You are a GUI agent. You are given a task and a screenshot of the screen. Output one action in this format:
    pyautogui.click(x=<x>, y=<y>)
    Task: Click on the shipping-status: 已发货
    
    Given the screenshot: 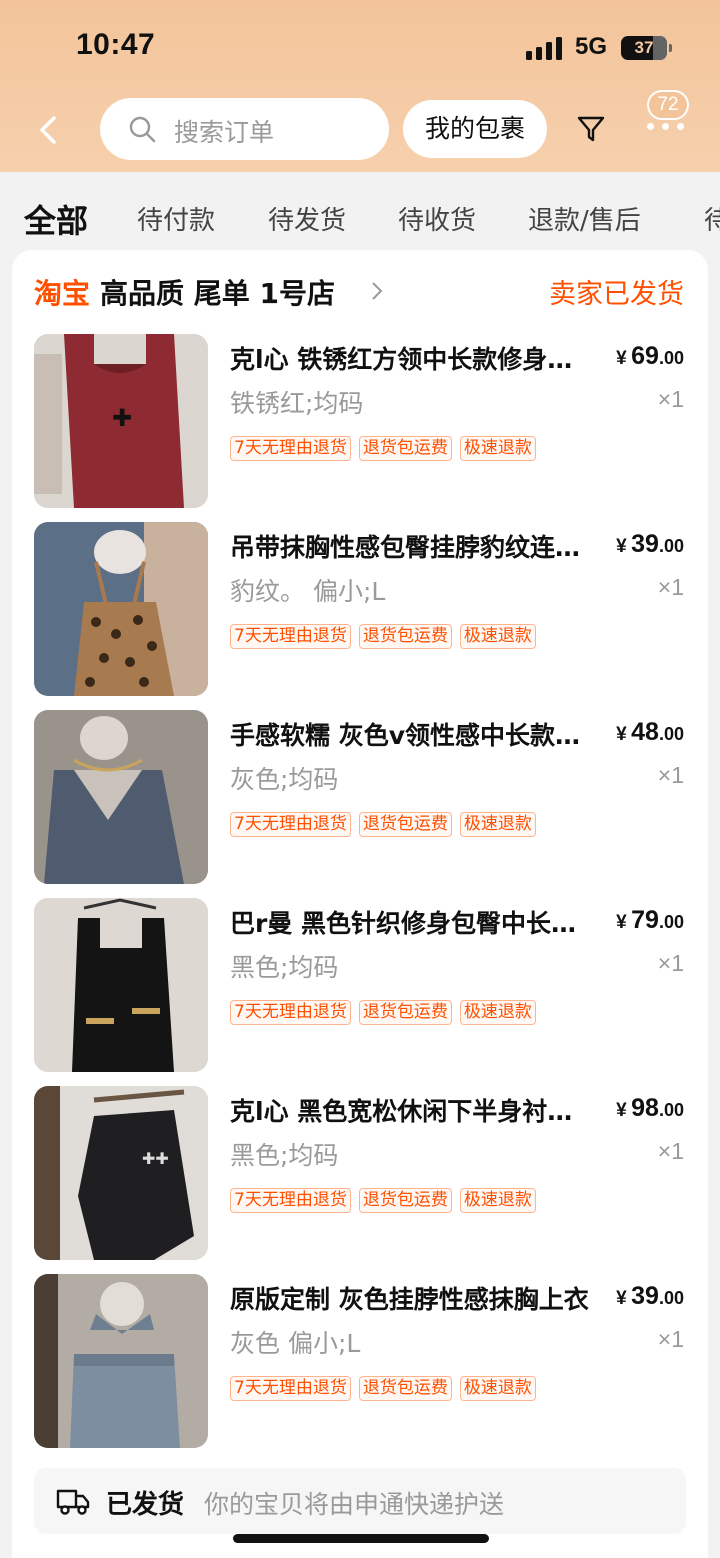 What is the action you would take?
    pyautogui.click(x=145, y=1505)
    